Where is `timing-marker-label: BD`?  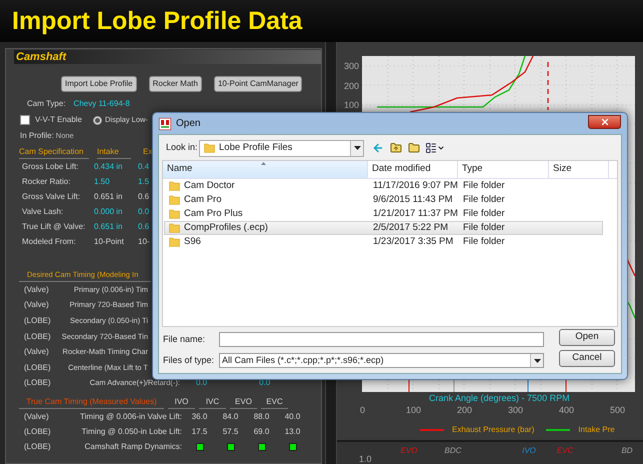
timing-marker-label: BD is located at coordinates (627, 450).